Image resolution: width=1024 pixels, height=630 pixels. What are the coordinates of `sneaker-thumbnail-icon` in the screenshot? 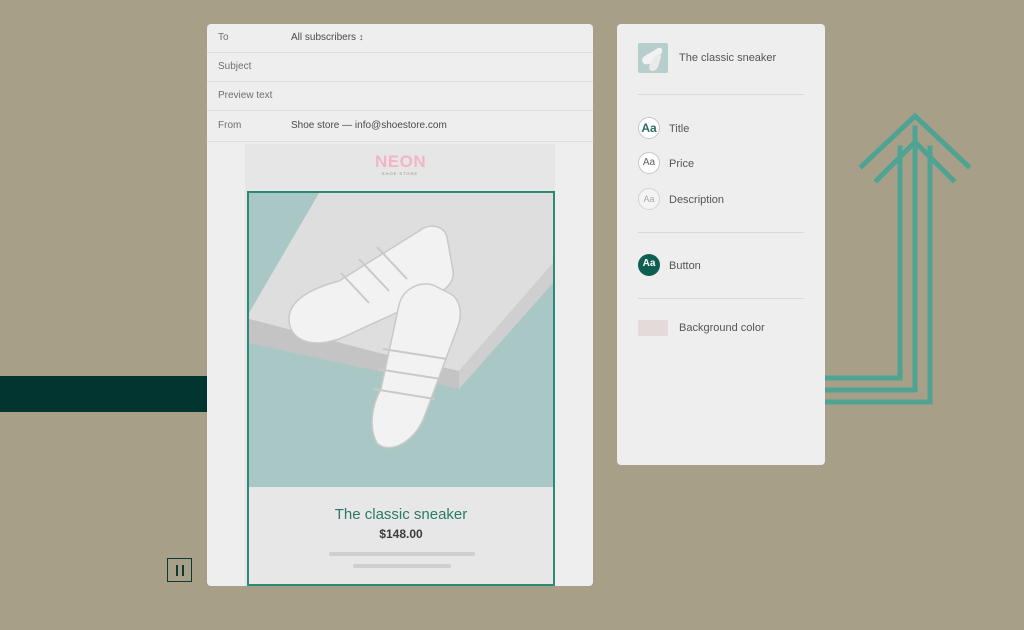 It's located at (652, 59).